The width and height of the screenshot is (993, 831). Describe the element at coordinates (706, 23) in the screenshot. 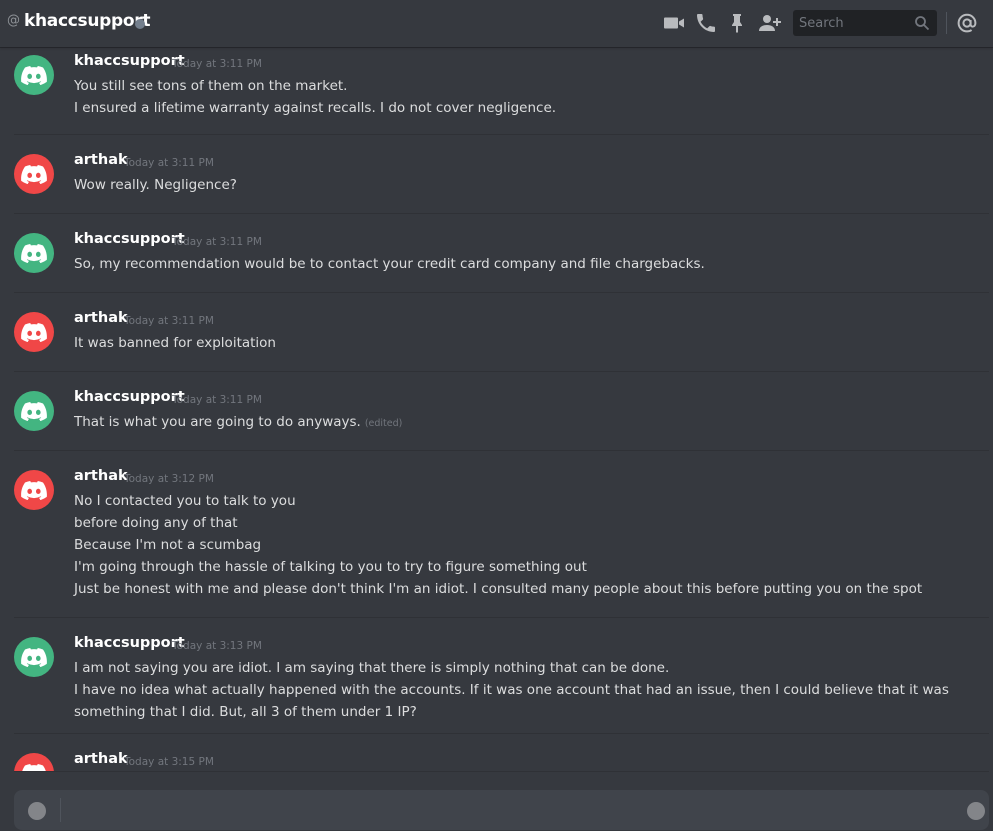

I see `voice-call-icon` at that location.